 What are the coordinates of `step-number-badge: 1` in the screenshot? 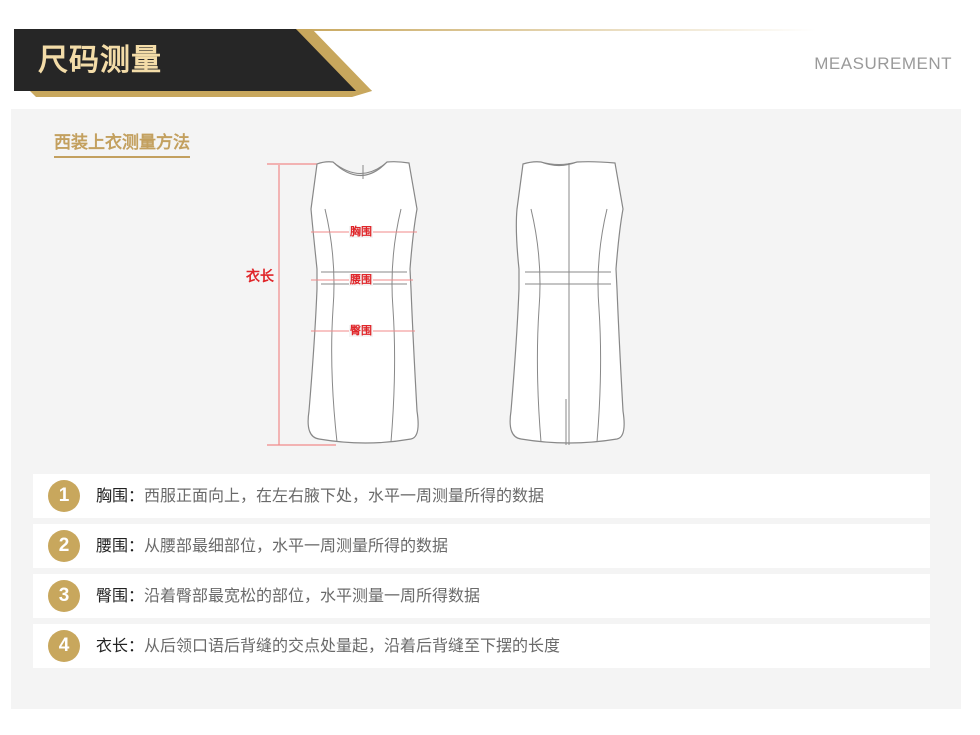 It's located at (64, 496).